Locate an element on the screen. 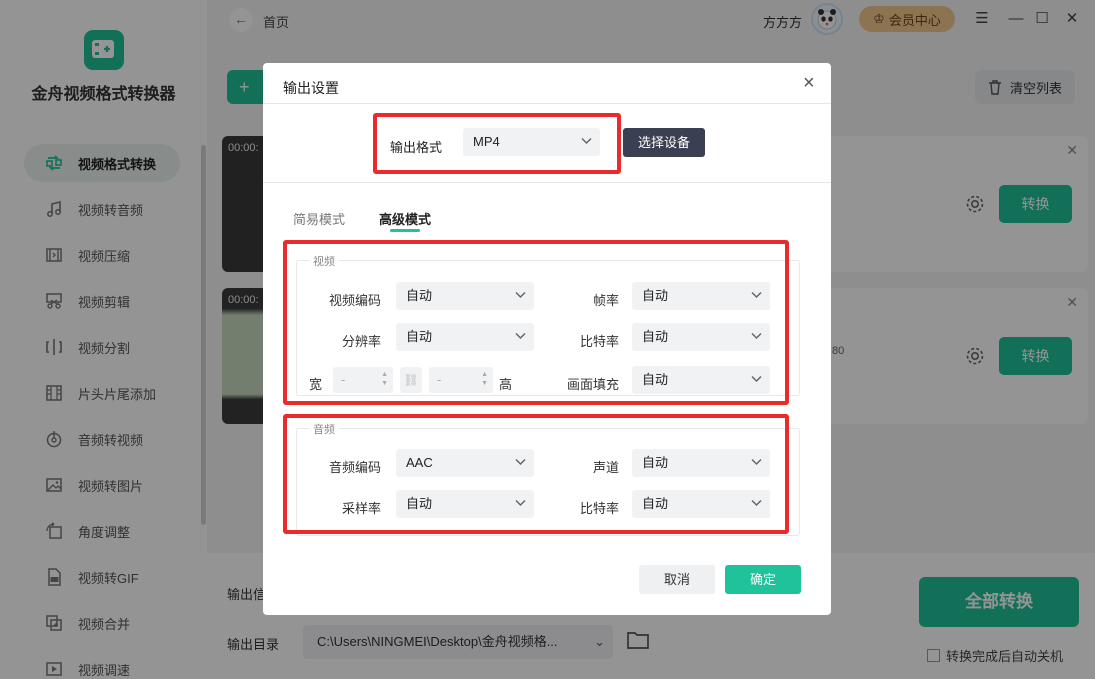 Image resolution: width=1095 pixels, height=679 pixels. tab-advanced-mode: 高级模式 is located at coordinates (405, 218).